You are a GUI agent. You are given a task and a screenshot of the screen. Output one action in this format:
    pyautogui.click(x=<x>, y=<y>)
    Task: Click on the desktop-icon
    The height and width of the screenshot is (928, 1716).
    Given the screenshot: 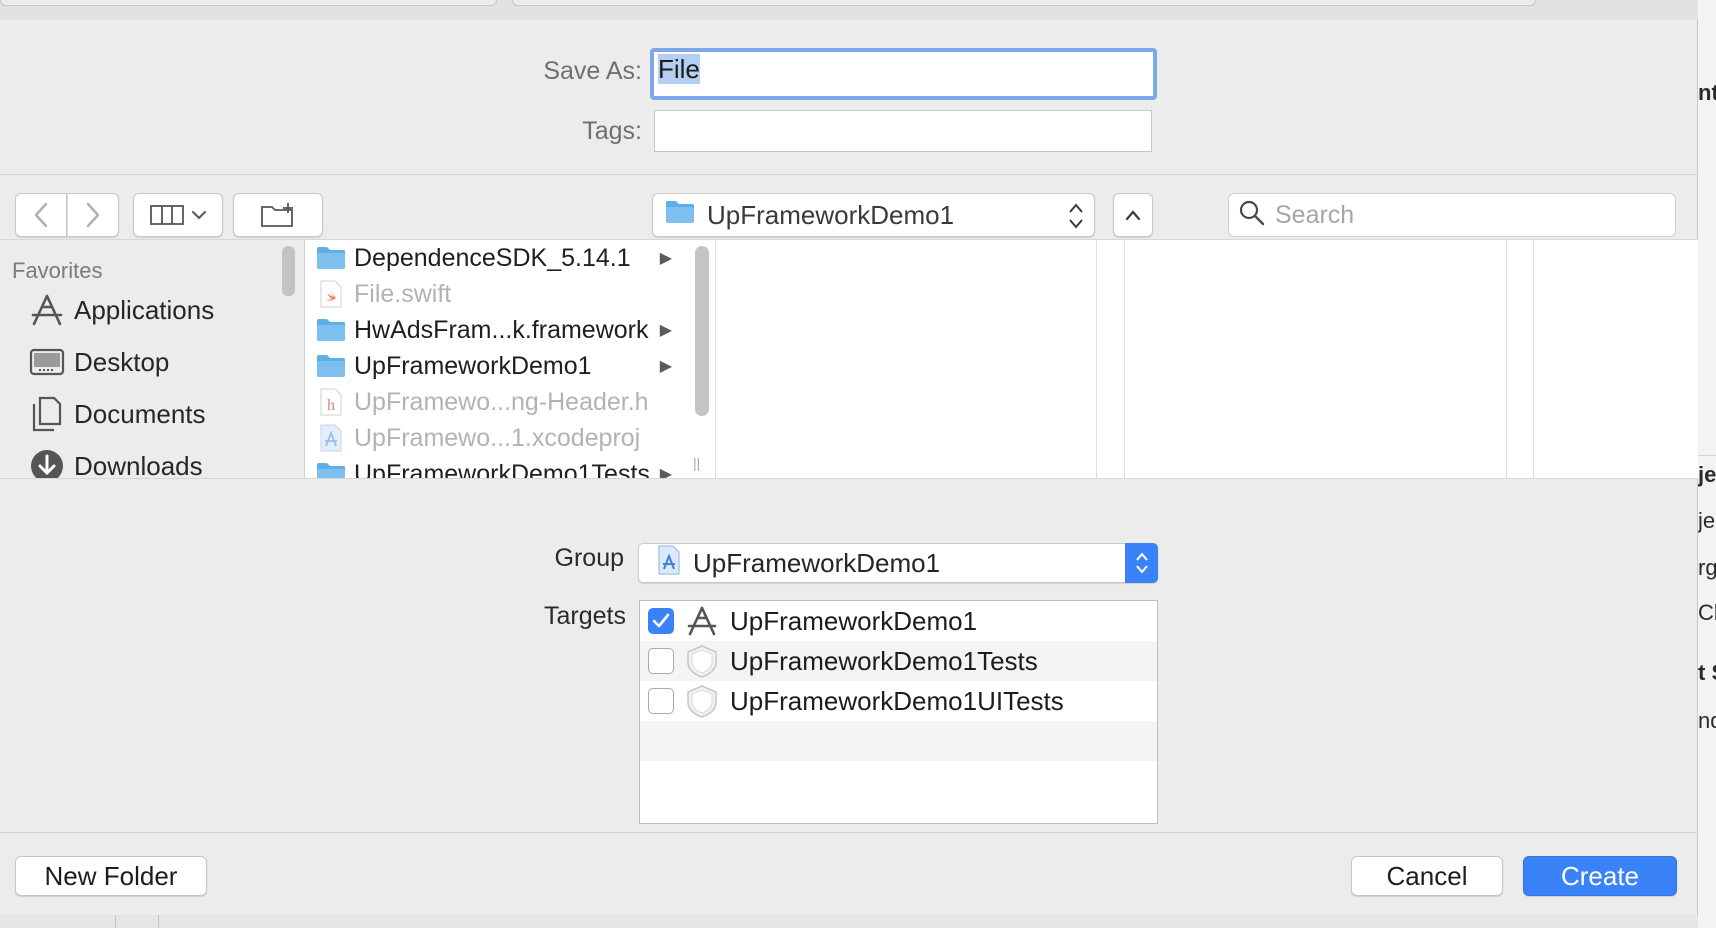 What is the action you would take?
    pyautogui.click(x=47, y=362)
    